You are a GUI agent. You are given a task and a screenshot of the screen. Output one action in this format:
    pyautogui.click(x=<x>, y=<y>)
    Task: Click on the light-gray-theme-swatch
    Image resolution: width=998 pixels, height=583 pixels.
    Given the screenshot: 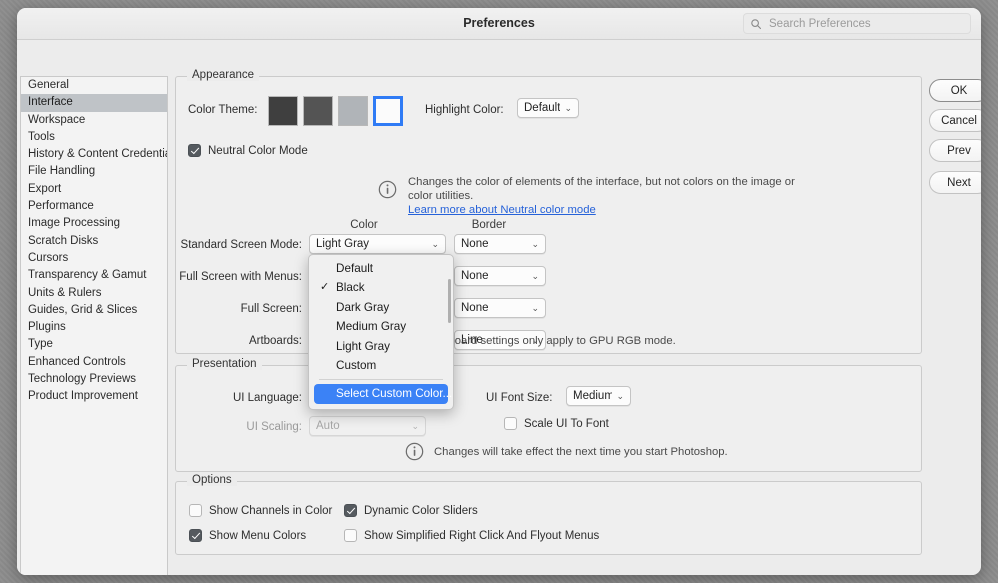 What is the action you would take?
    pyautogui.click(x=353, y=111)
    